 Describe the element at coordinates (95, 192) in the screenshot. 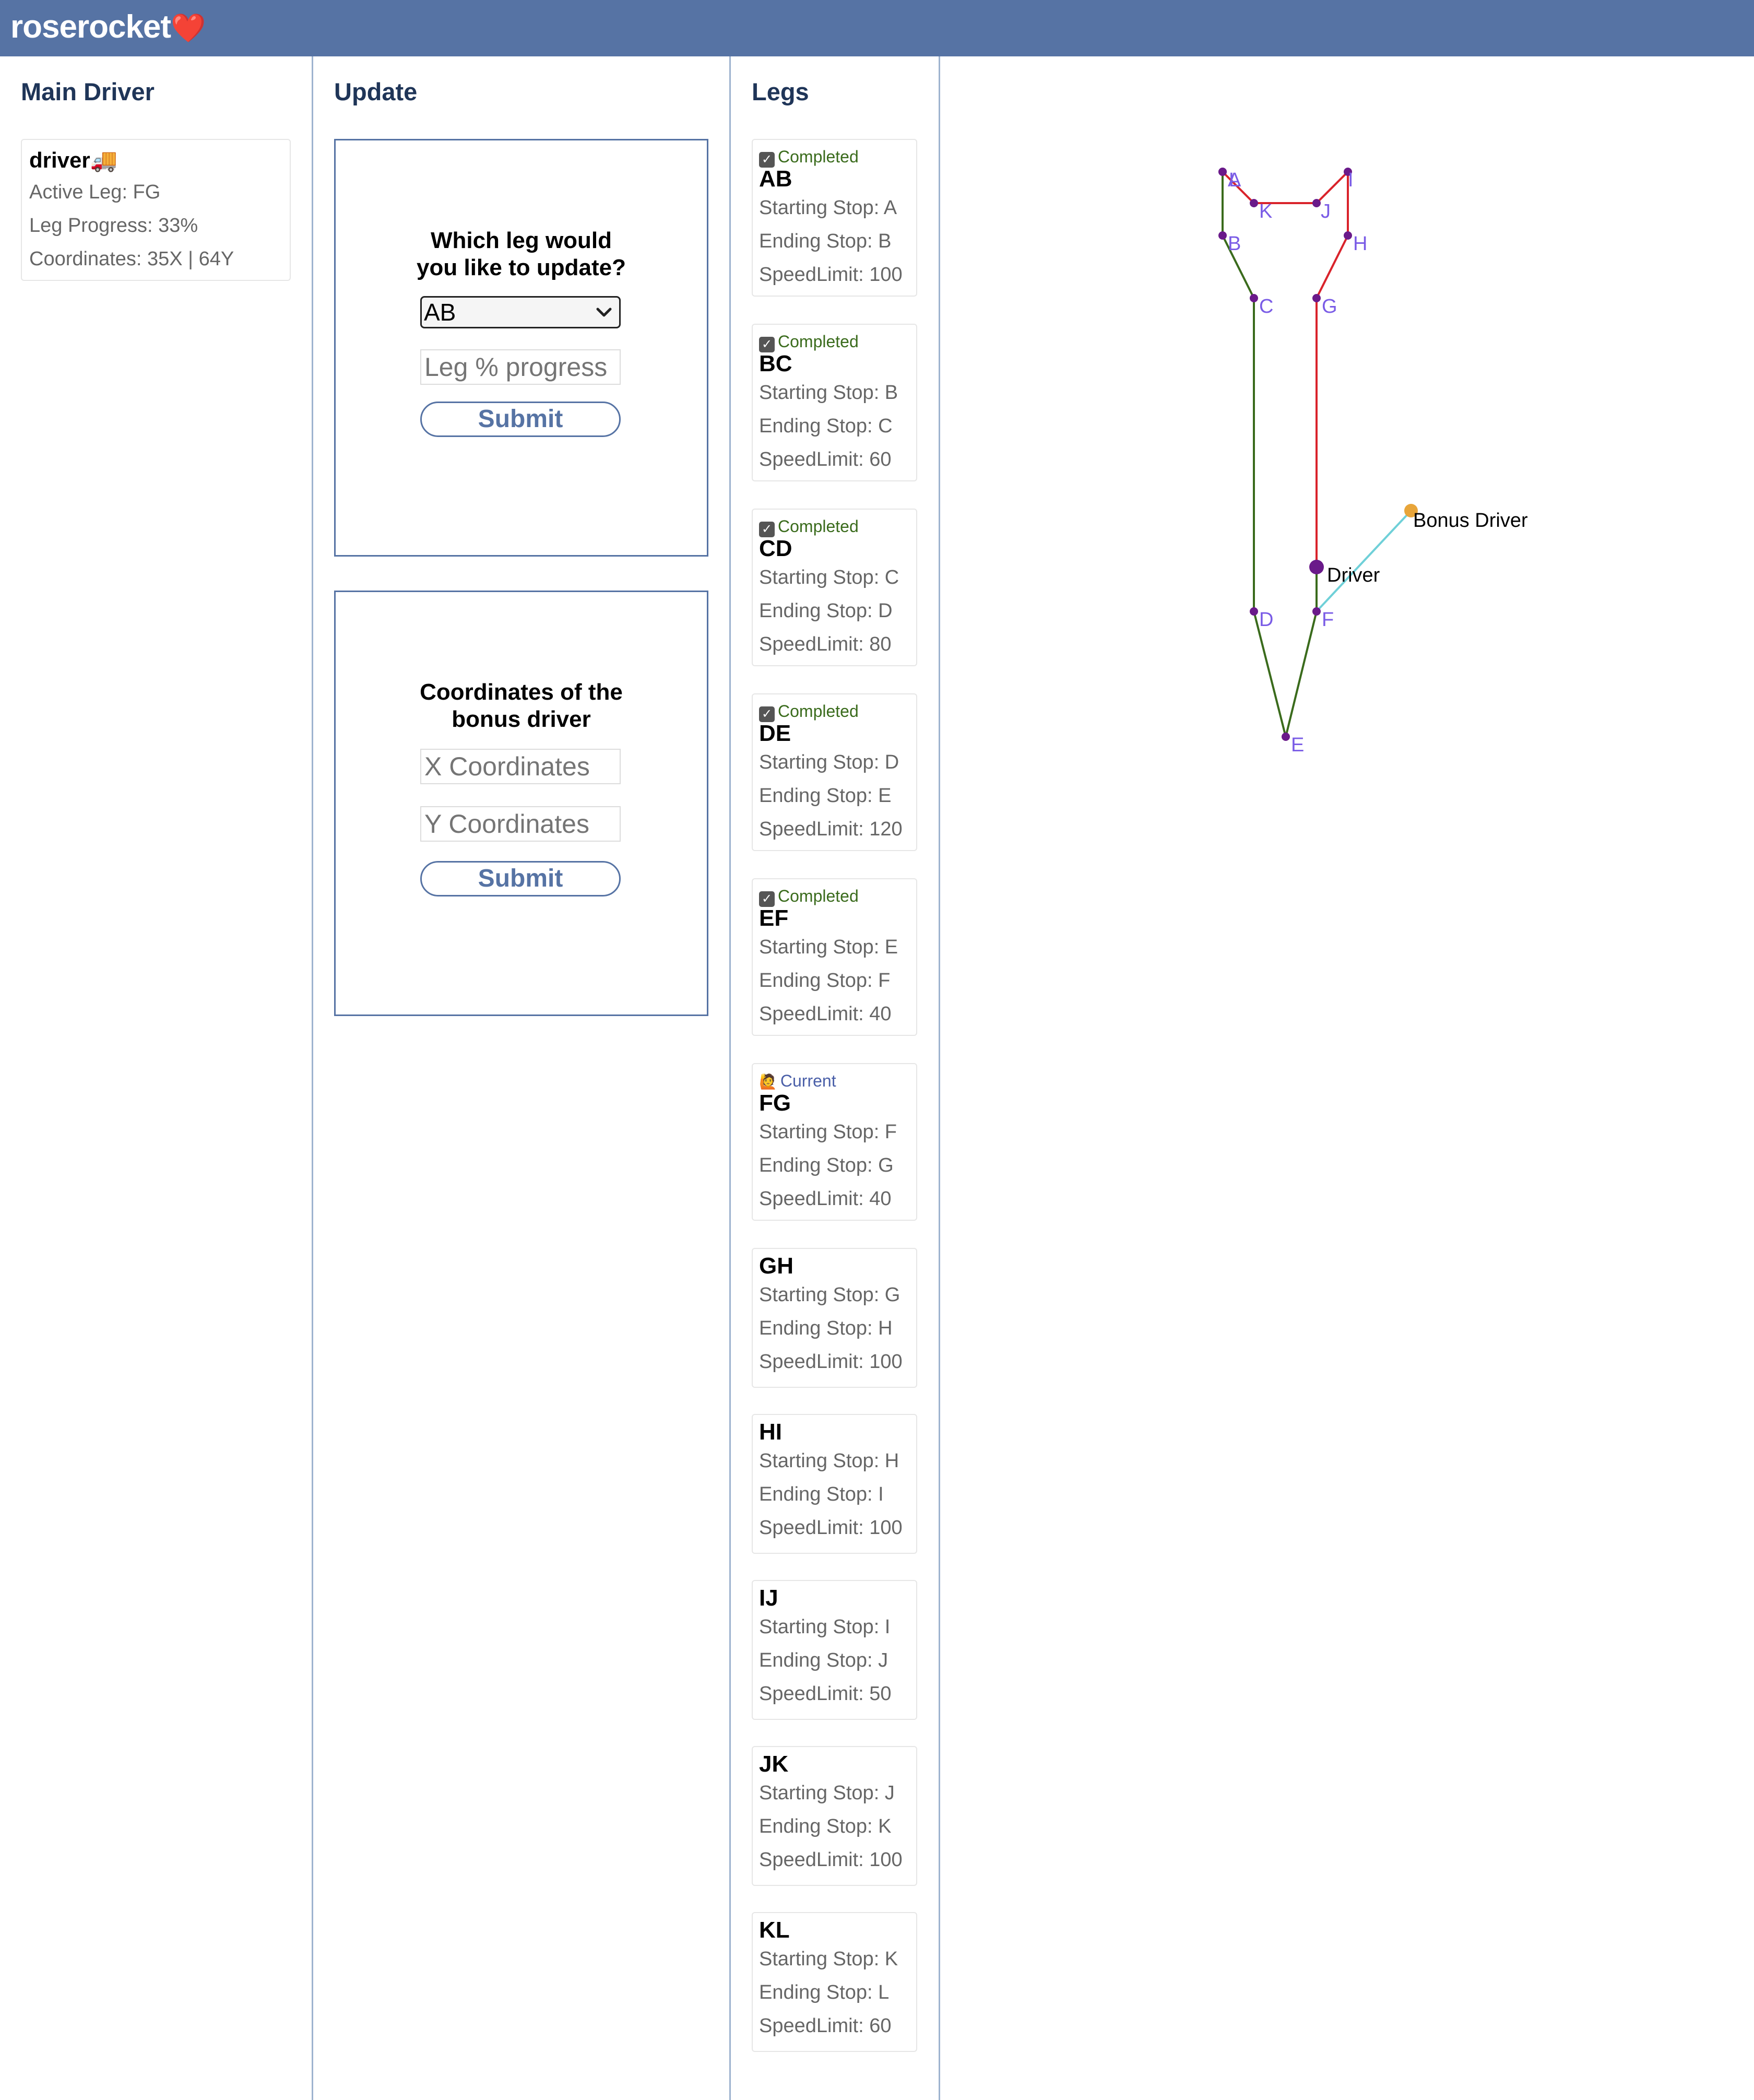

I see `driver-active-leg: Active Leg: FG` at that location.